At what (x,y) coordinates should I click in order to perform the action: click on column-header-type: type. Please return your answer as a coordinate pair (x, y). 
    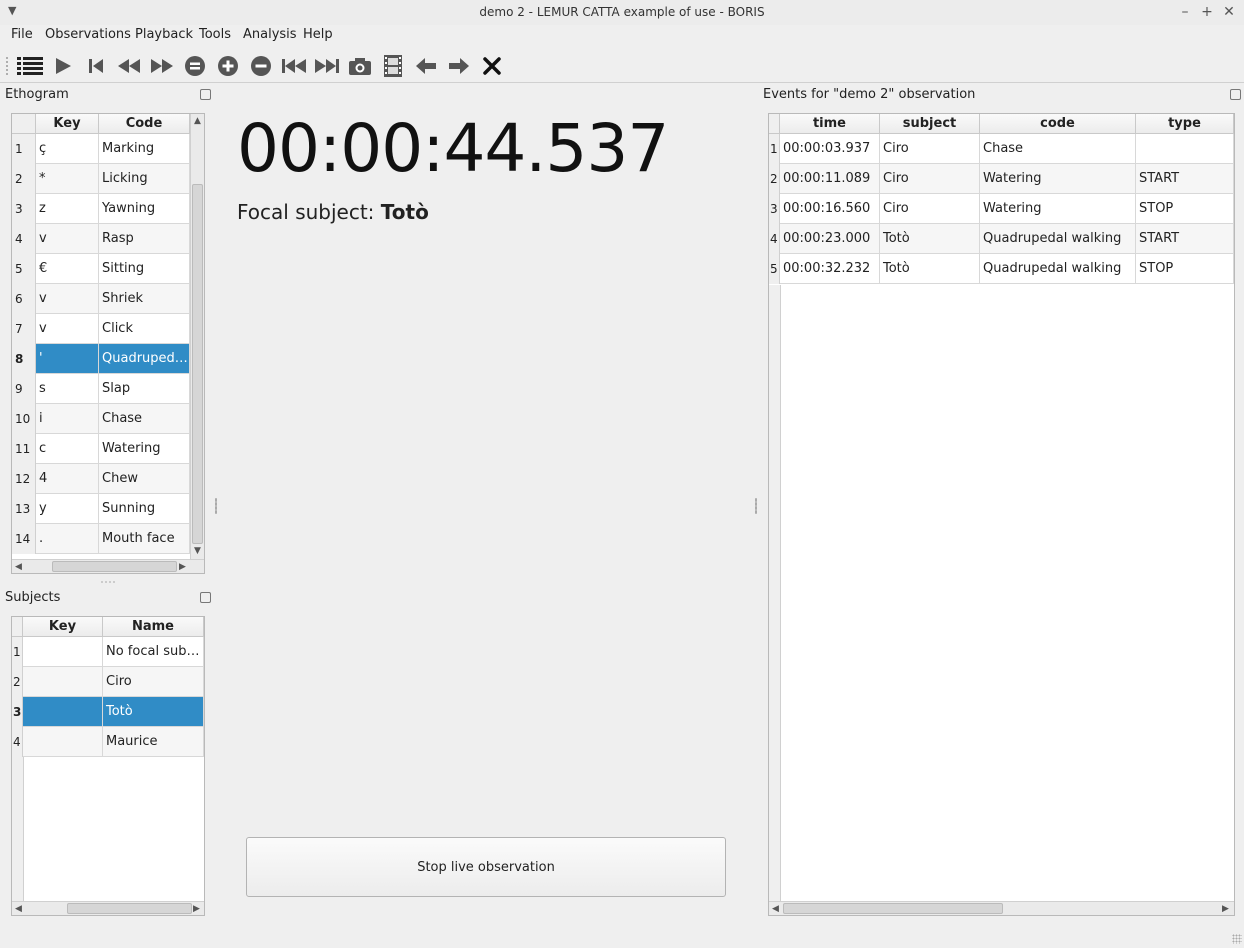
    Looking at the image, I should click on (1185, 124).